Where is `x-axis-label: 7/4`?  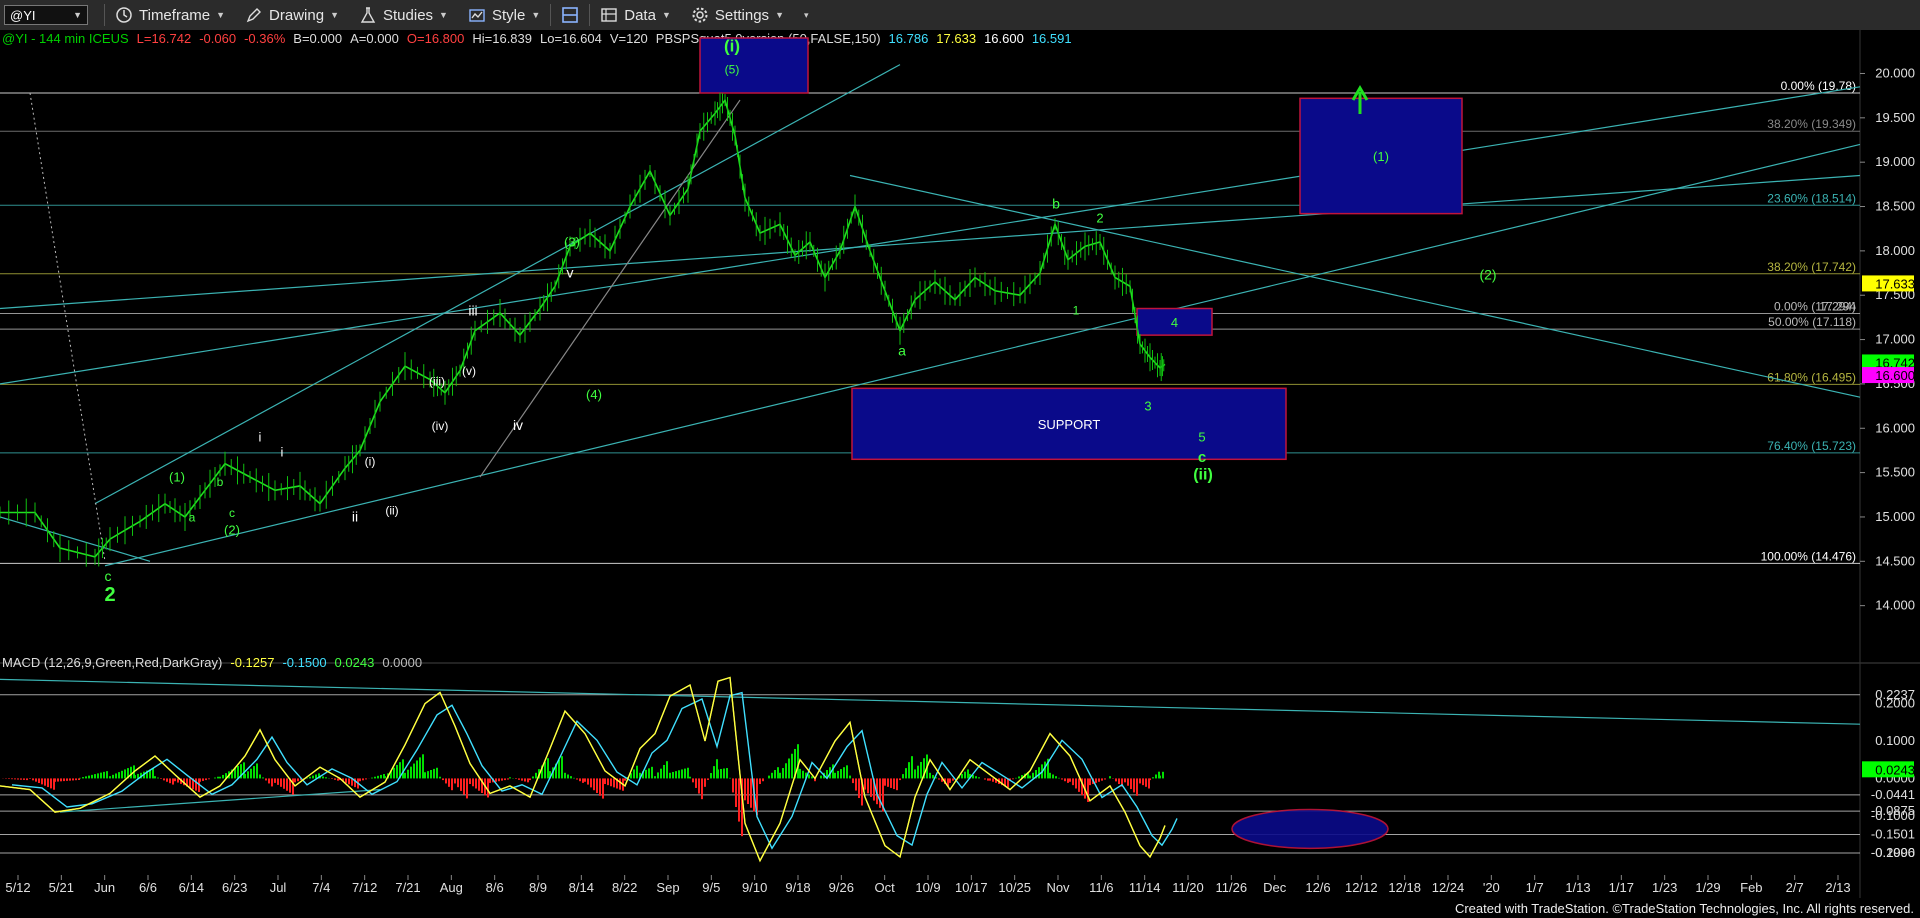 x-axis-label: 7/4 is located at coordinates (321, 887).